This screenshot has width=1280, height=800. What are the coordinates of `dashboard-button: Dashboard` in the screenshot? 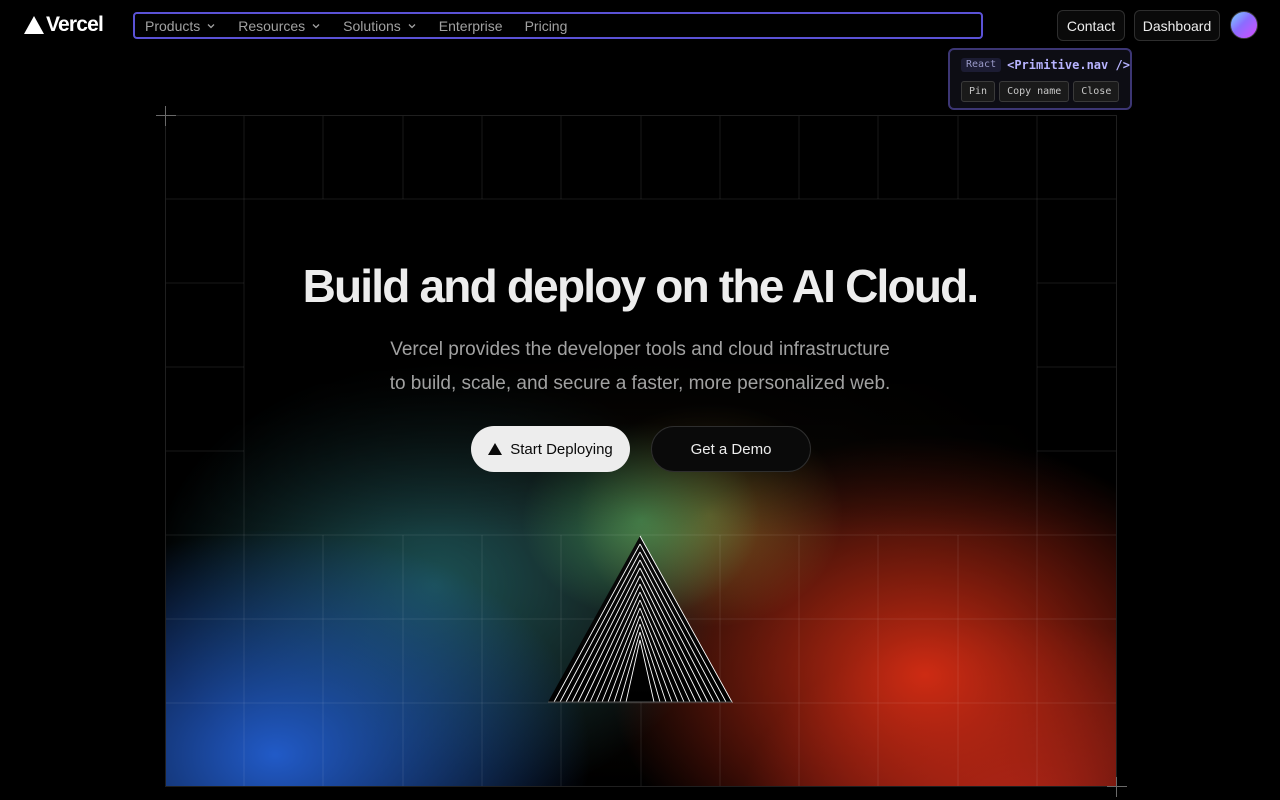 It's located at (1177, 25).